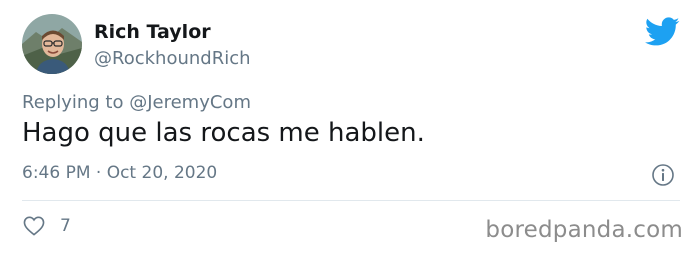  I want to click on heart-icon, so click(34, 226).